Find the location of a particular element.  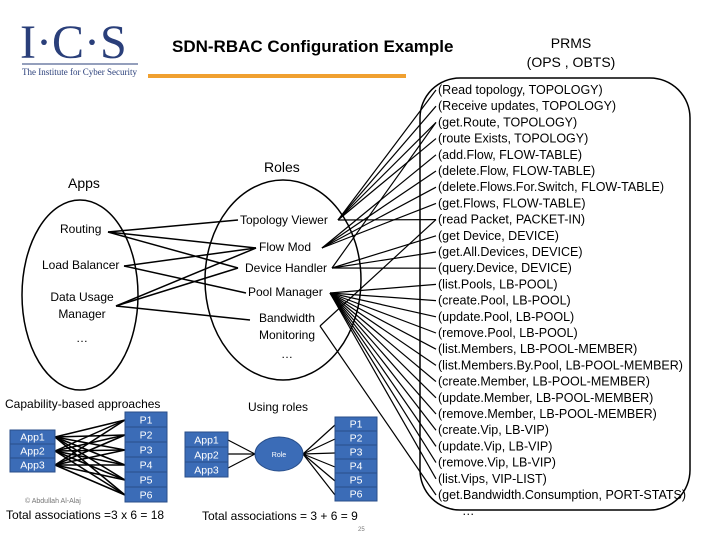

permission-item: (delete.Flow, FLOW-TABLE) is located at coordinates (516, 171).